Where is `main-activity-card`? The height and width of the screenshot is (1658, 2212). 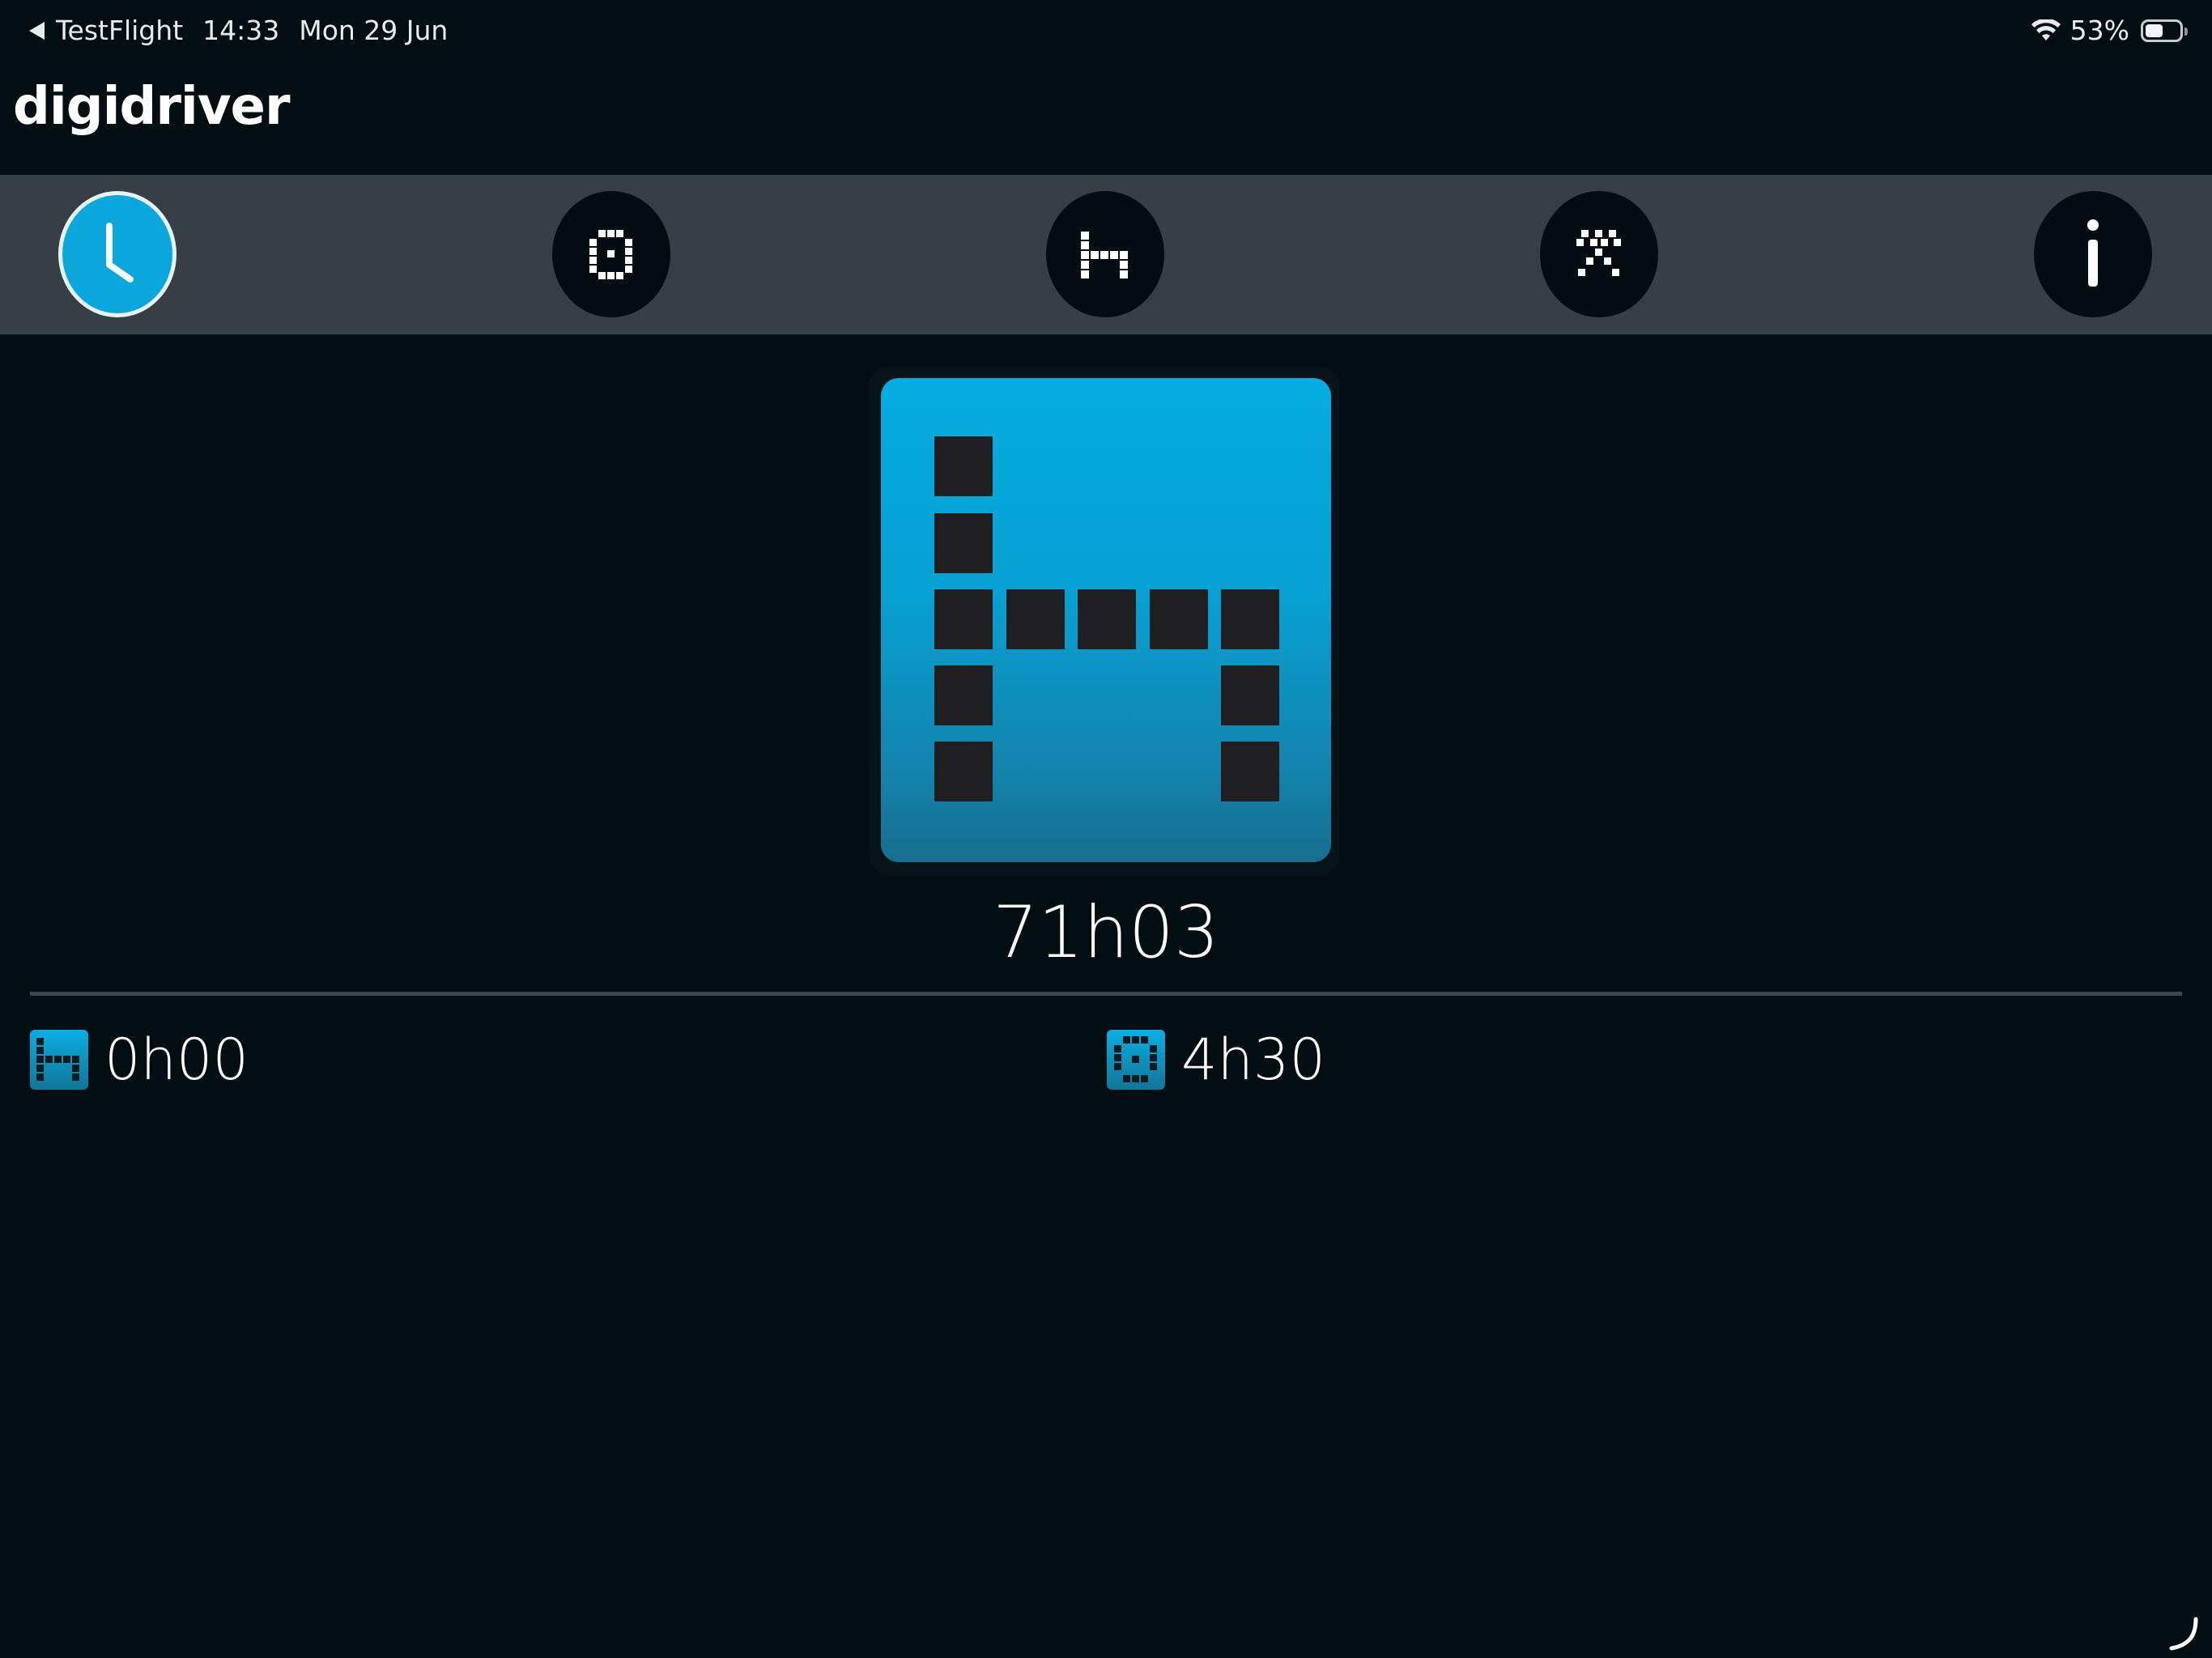 main-activity-card is located at coordinates (1106, 620).